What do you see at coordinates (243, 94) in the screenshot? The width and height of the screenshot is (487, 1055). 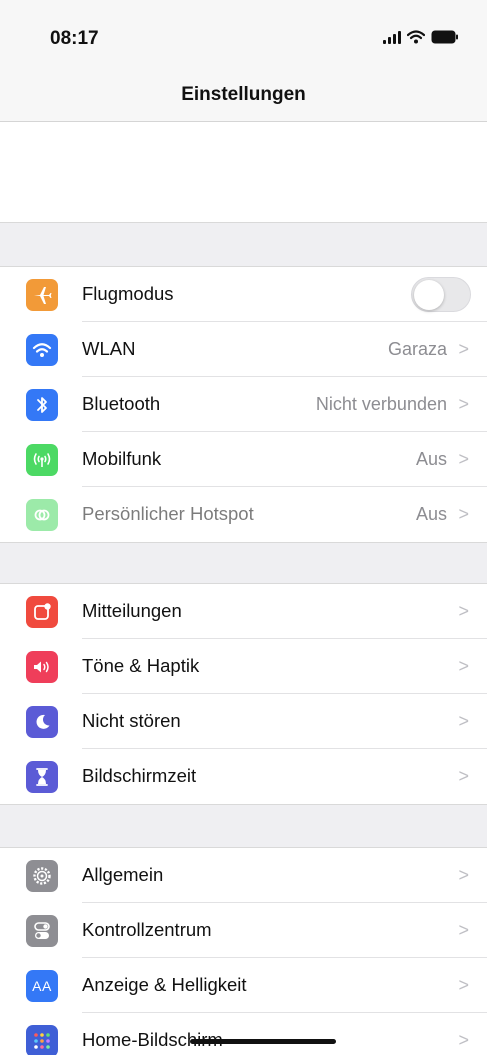 I see `page-title: Einstellungen` at bounding box center [243, 94].